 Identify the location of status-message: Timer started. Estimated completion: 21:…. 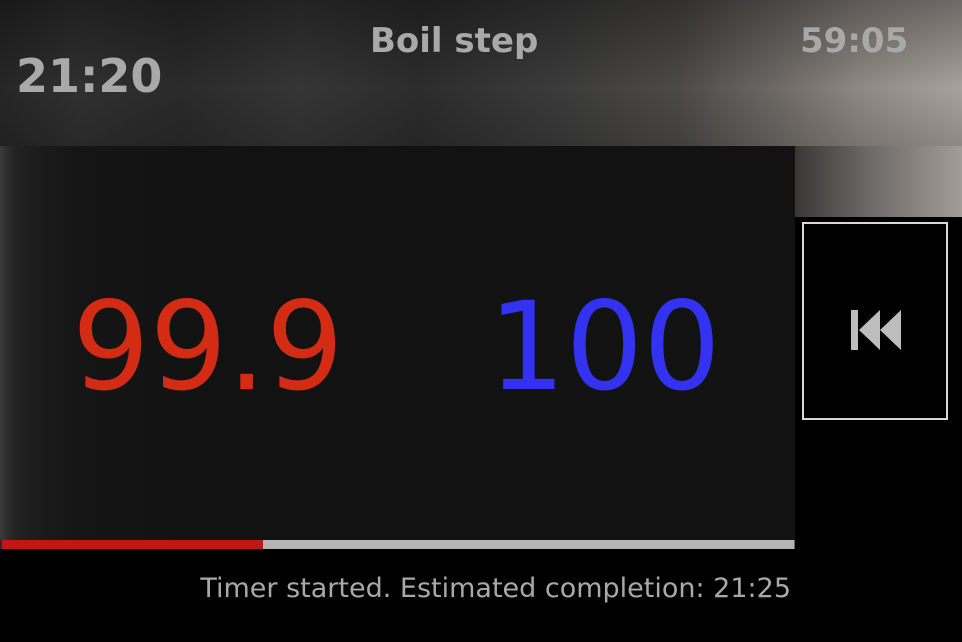
(495, 588).